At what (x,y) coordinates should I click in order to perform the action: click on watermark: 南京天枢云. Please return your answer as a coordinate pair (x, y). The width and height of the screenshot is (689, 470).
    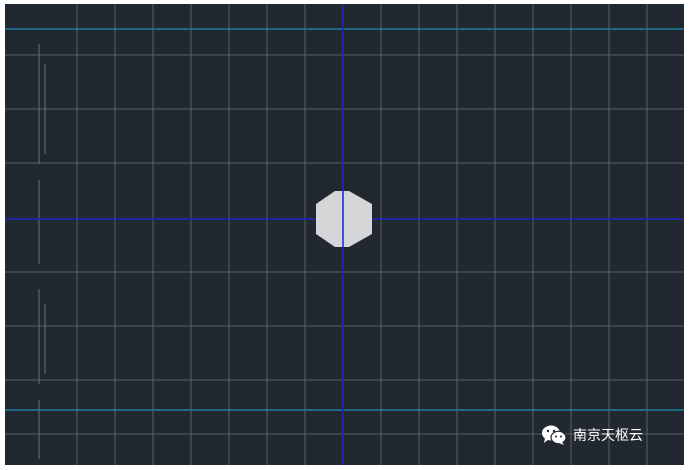
    Looking at the image, I should click on (592, 435).